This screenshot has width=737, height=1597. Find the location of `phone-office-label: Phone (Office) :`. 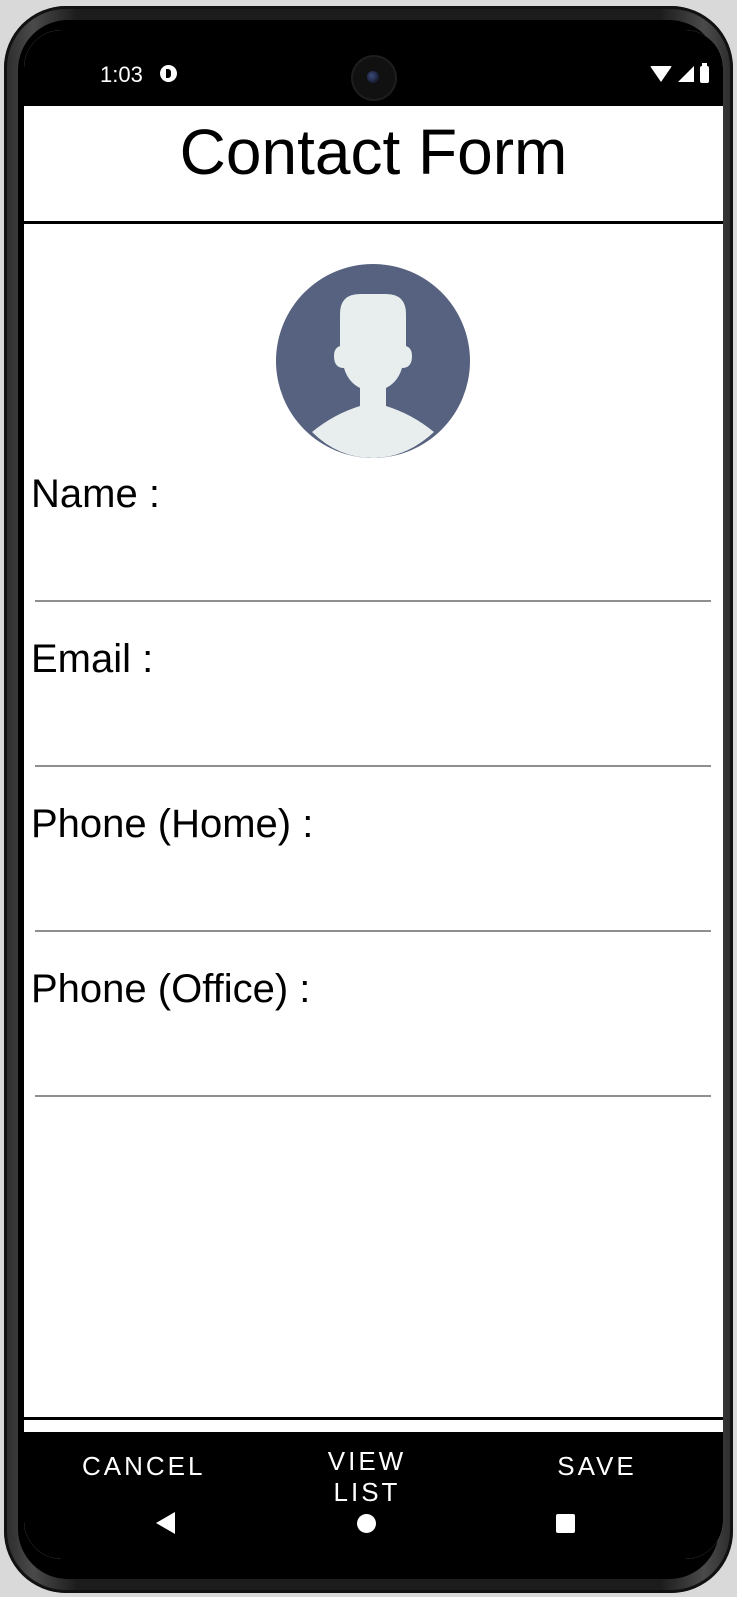

phone-office-label: Phone (Office) : is located at coordinates (171, 989).